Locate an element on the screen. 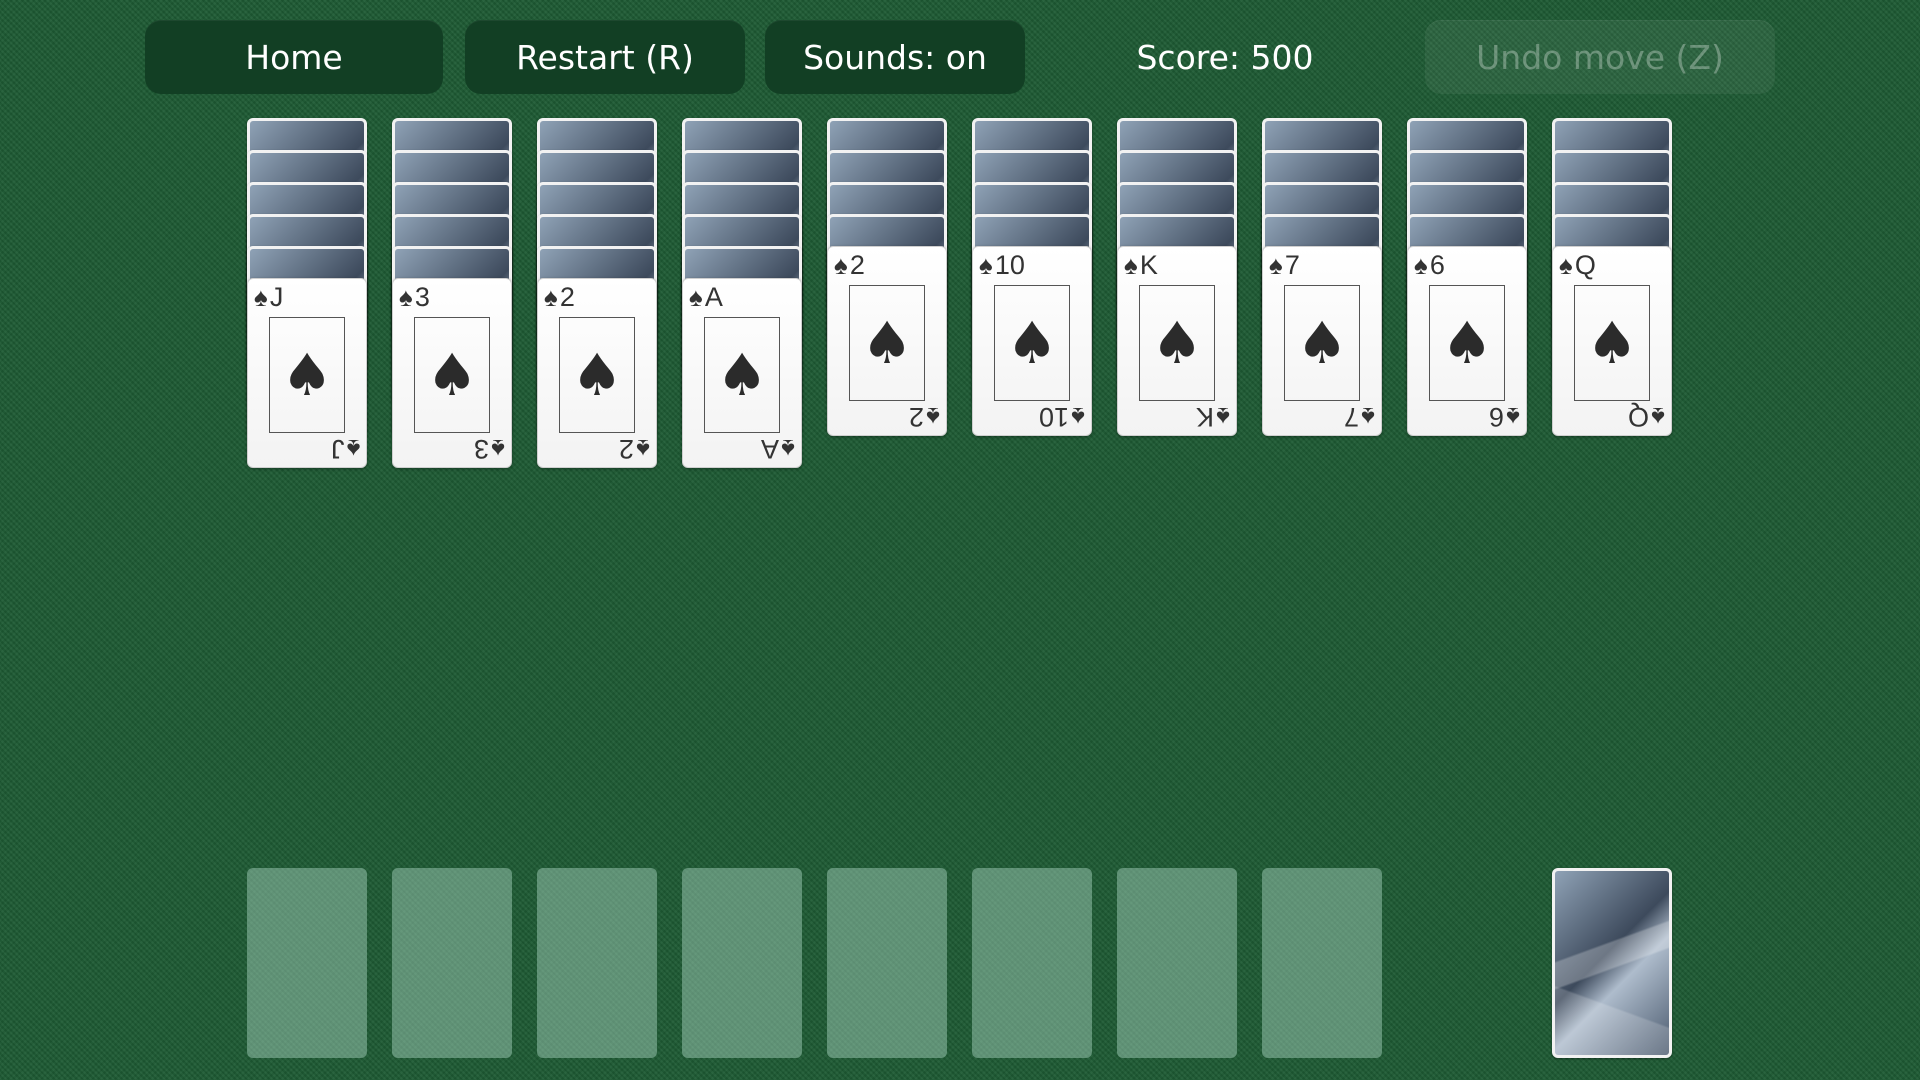  home-button: Home is located at coordinates (294, 57).